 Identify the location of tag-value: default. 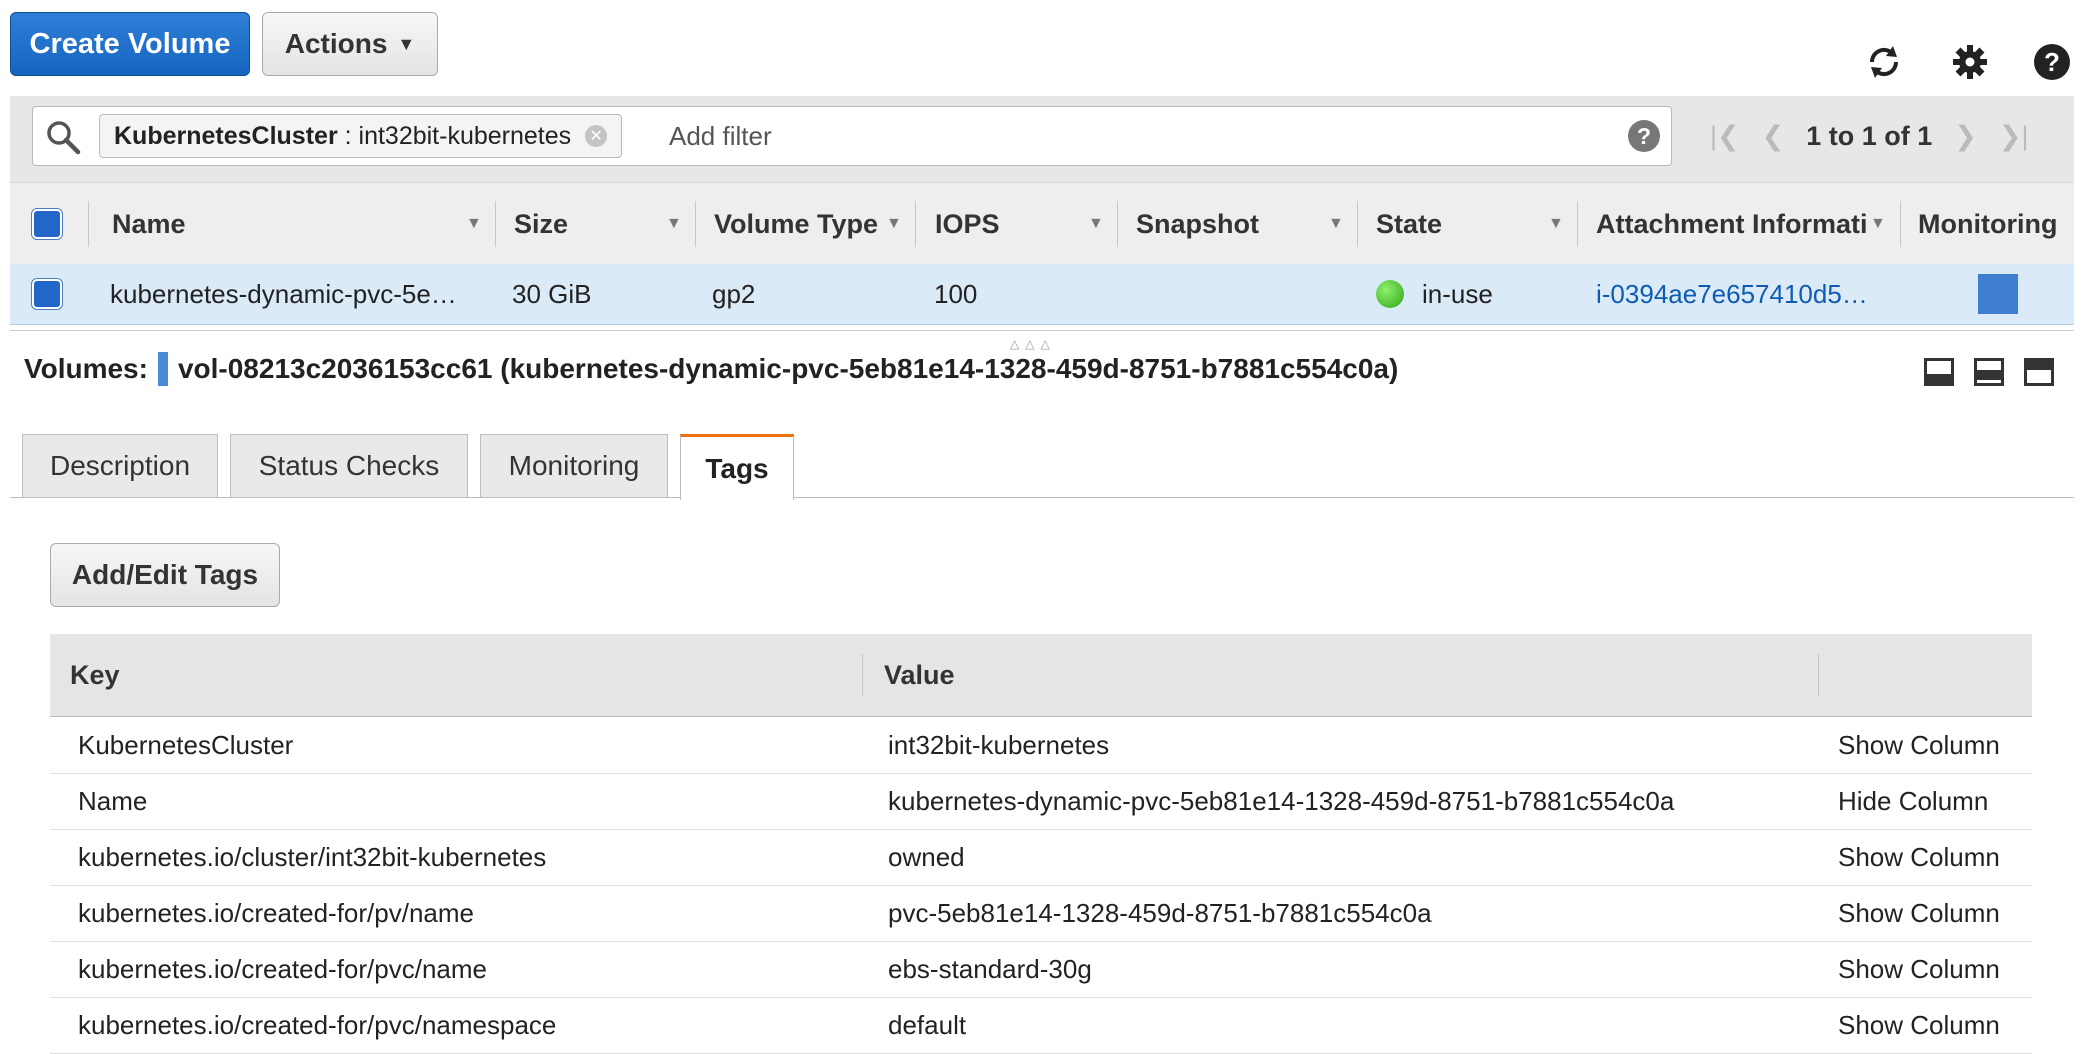
(927, 1024).